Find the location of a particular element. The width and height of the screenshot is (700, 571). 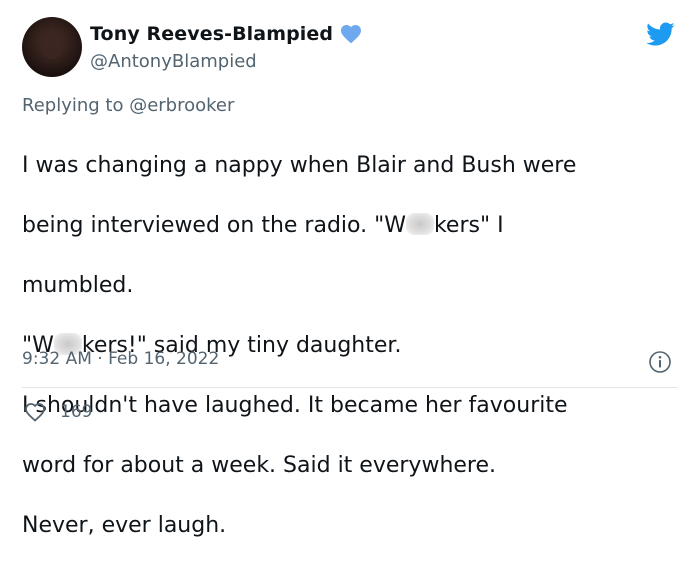

tweet-body-fragment: being interviewed on the radio. "W is located at coordinates (214, 225).